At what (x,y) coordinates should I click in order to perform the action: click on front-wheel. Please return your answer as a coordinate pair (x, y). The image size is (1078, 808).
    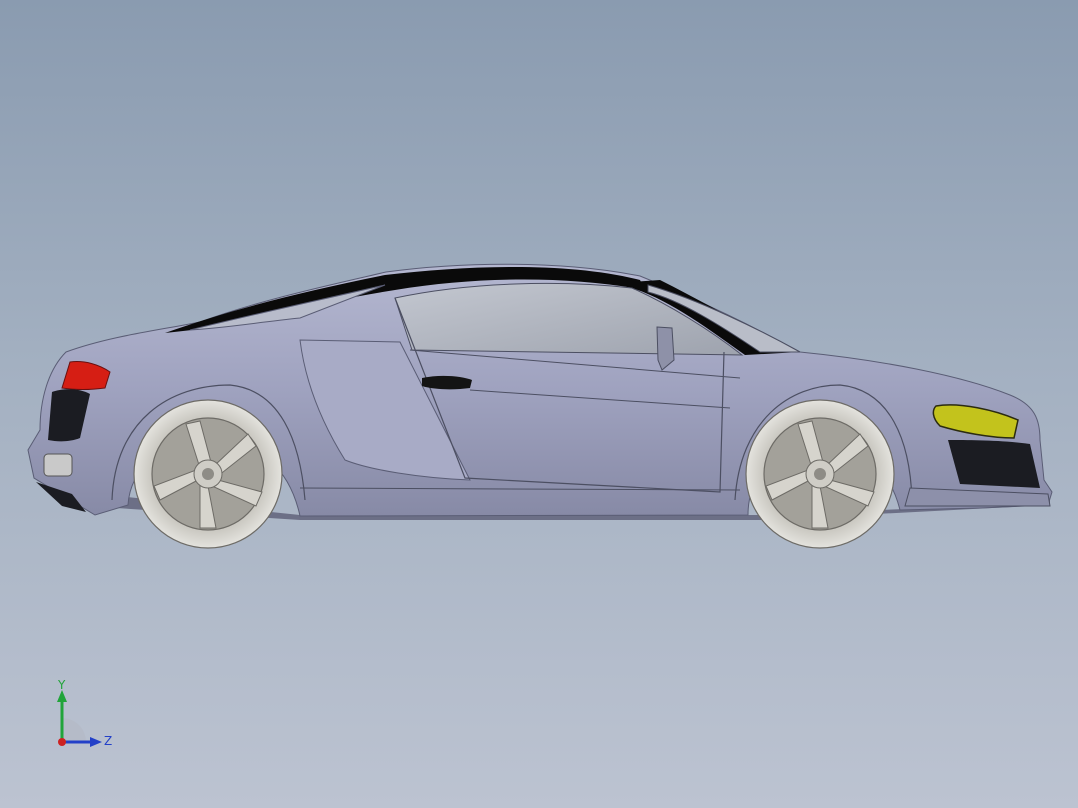
    Looking at the image, I should click on (820, 474).